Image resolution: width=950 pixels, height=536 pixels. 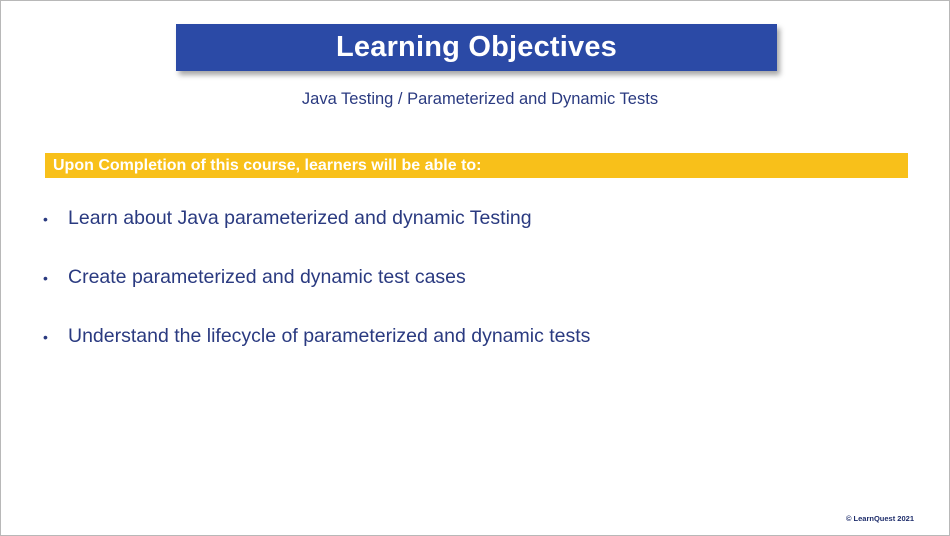 I want to click on copyright-notice: © LearnQuest 2021, so click(x=879, y=518).